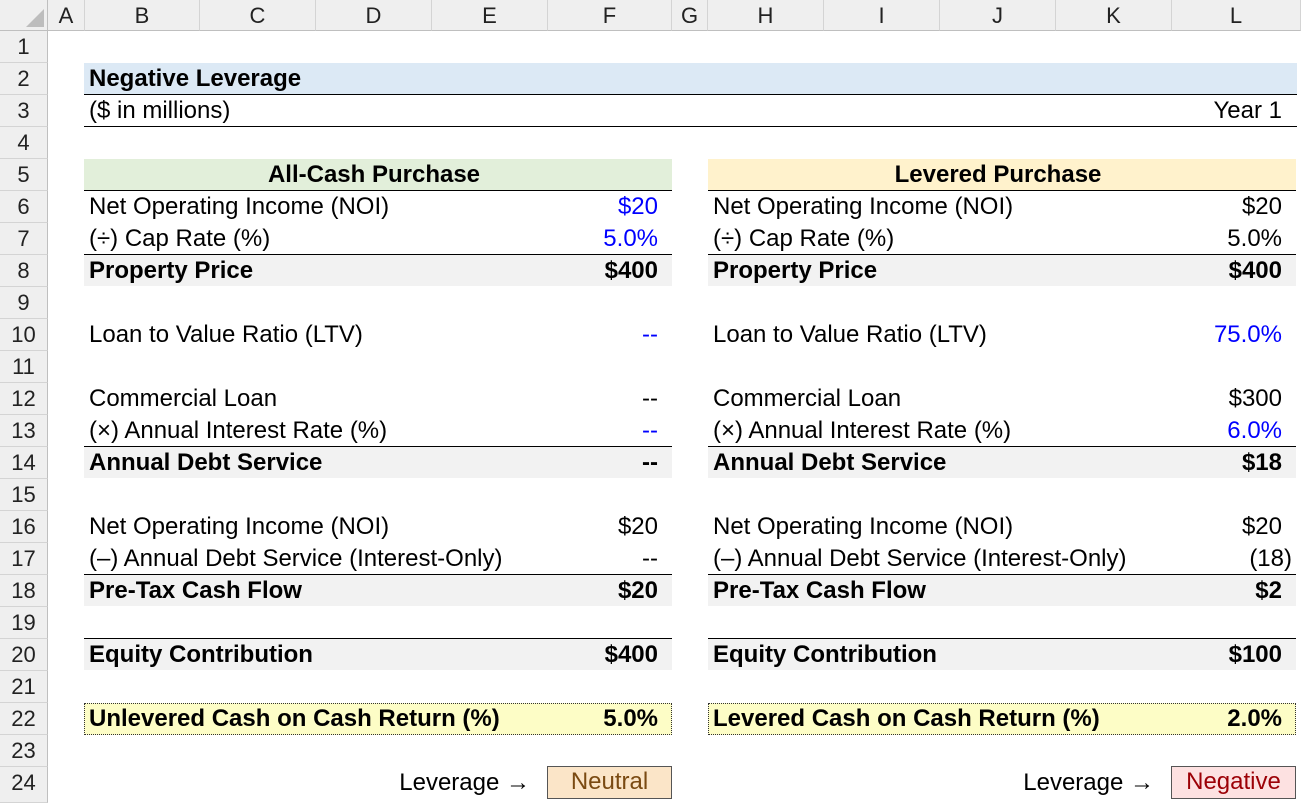  Describe the element at coordinates (1233, 782) in the screenshot. I see `levered-leverage-badge: Negative` at that location.